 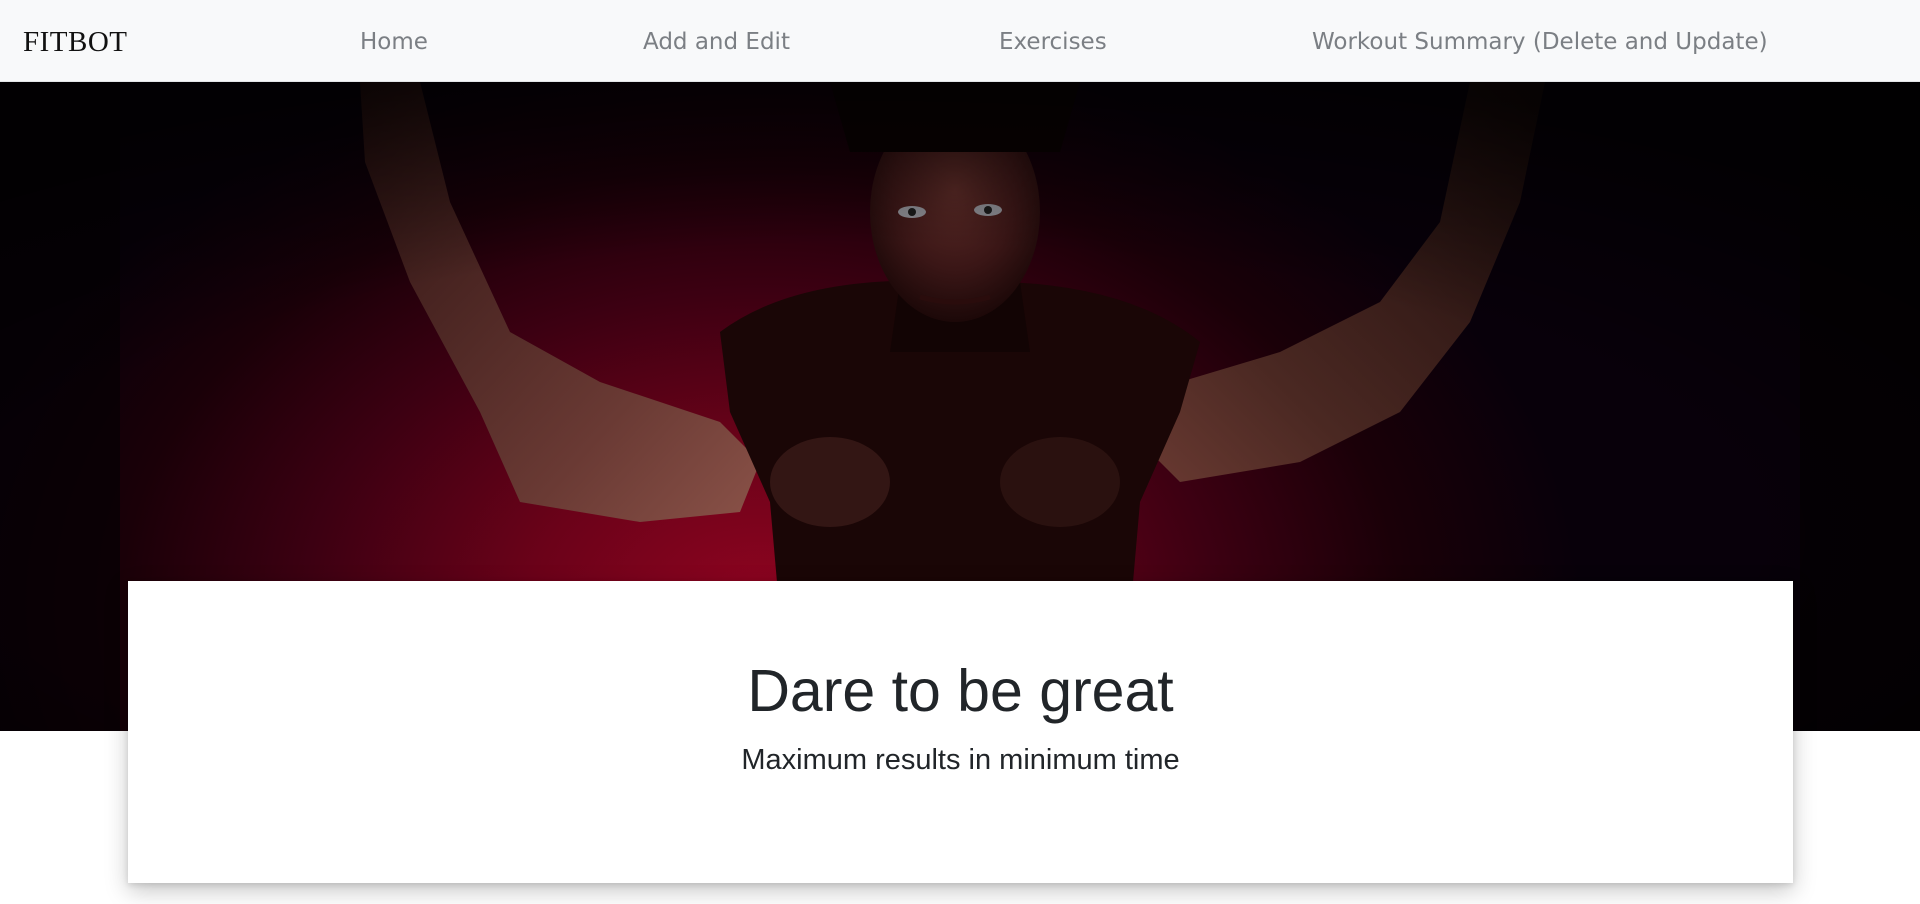 I want to click on nav-link-home: Home, so click(x=394, y=42).